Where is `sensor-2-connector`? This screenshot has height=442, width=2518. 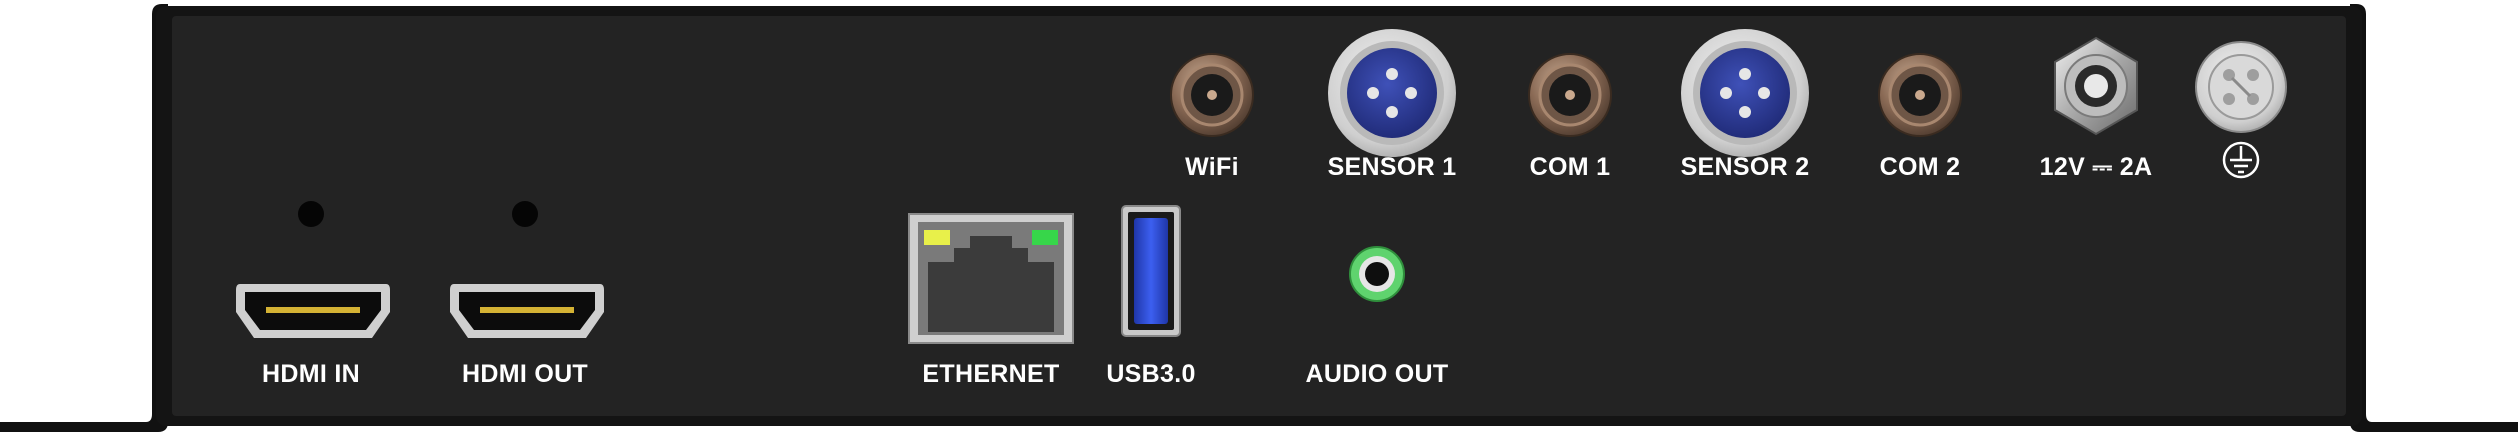 sensor-2-connector is located at coordinates (1745, 93).